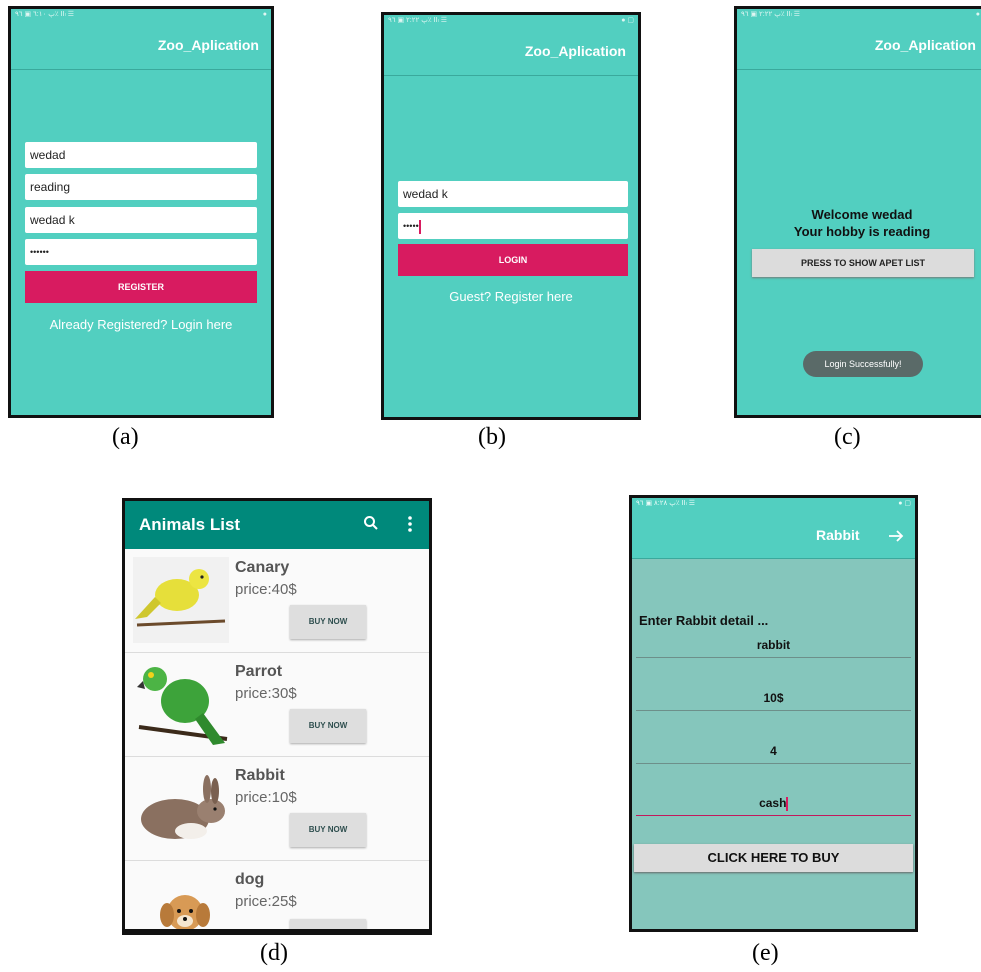  What do you see at coordinates (773, 645) in the screenshot?
I see `animal-name-field: rabbit` at bounding box center [773, 645].